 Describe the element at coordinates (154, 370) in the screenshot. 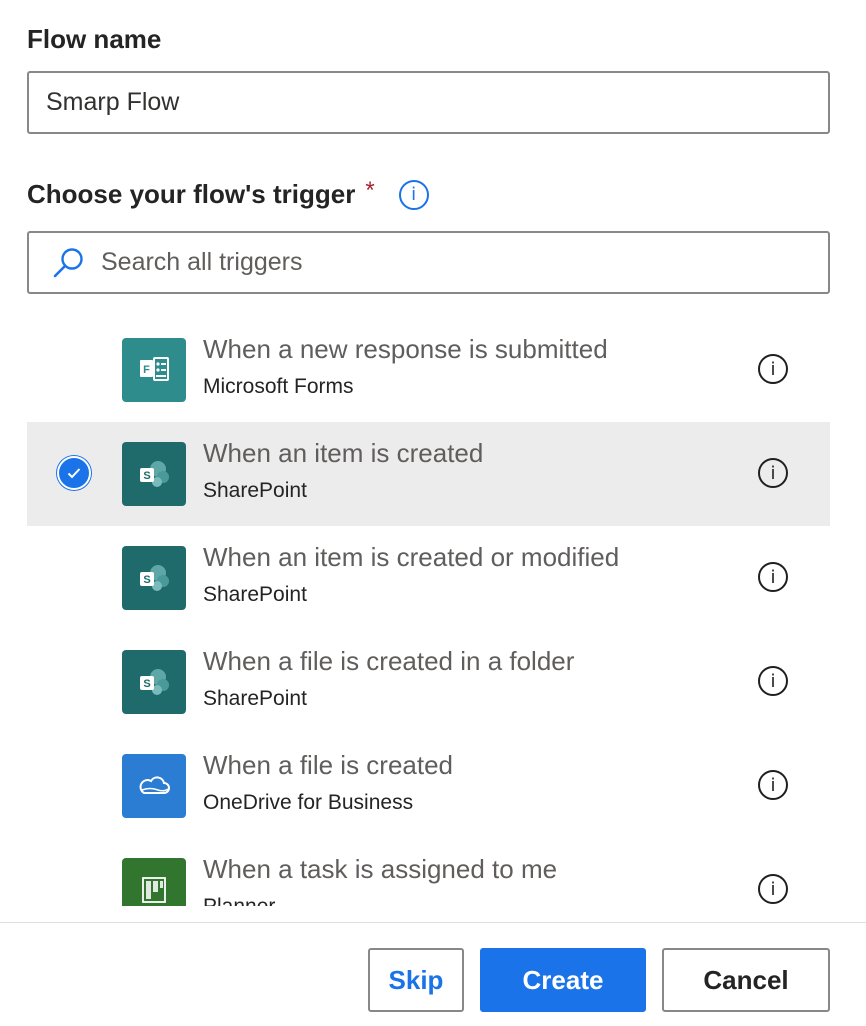

I see `forms-icon: F` at that location.